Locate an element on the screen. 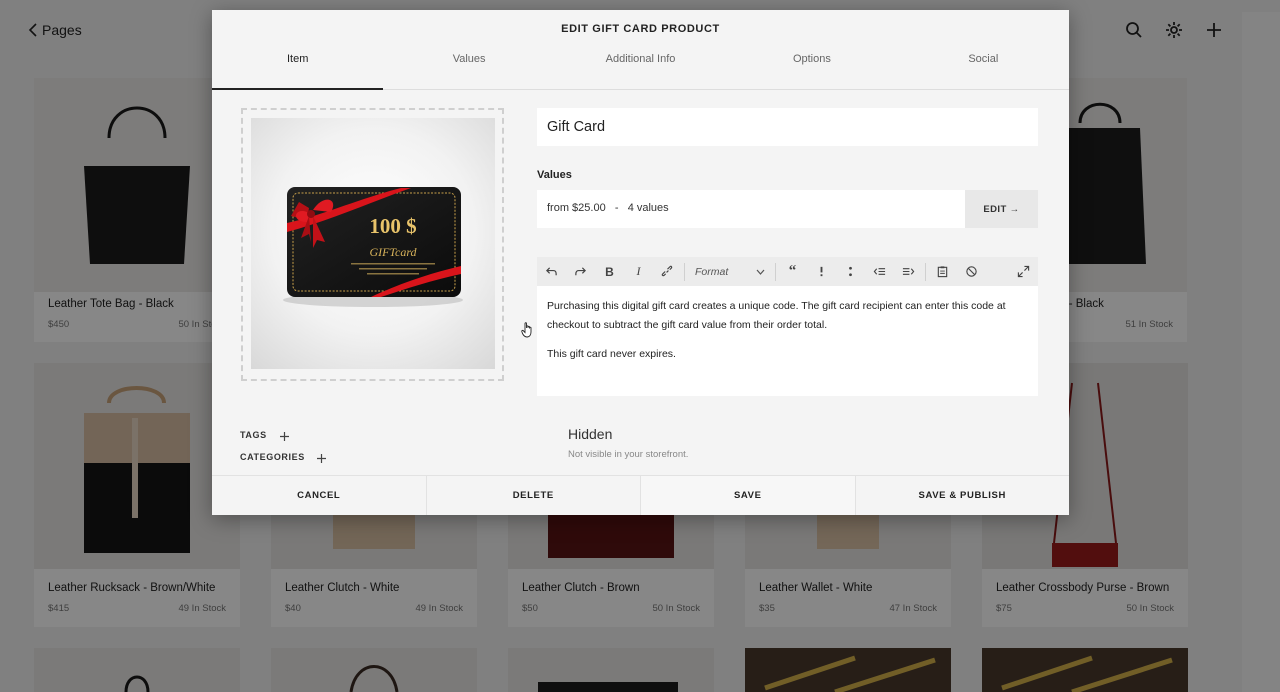 The height and width of the screenshot is (692, 1280). visibility-status: Hidden is located at coordinates (590, 434).